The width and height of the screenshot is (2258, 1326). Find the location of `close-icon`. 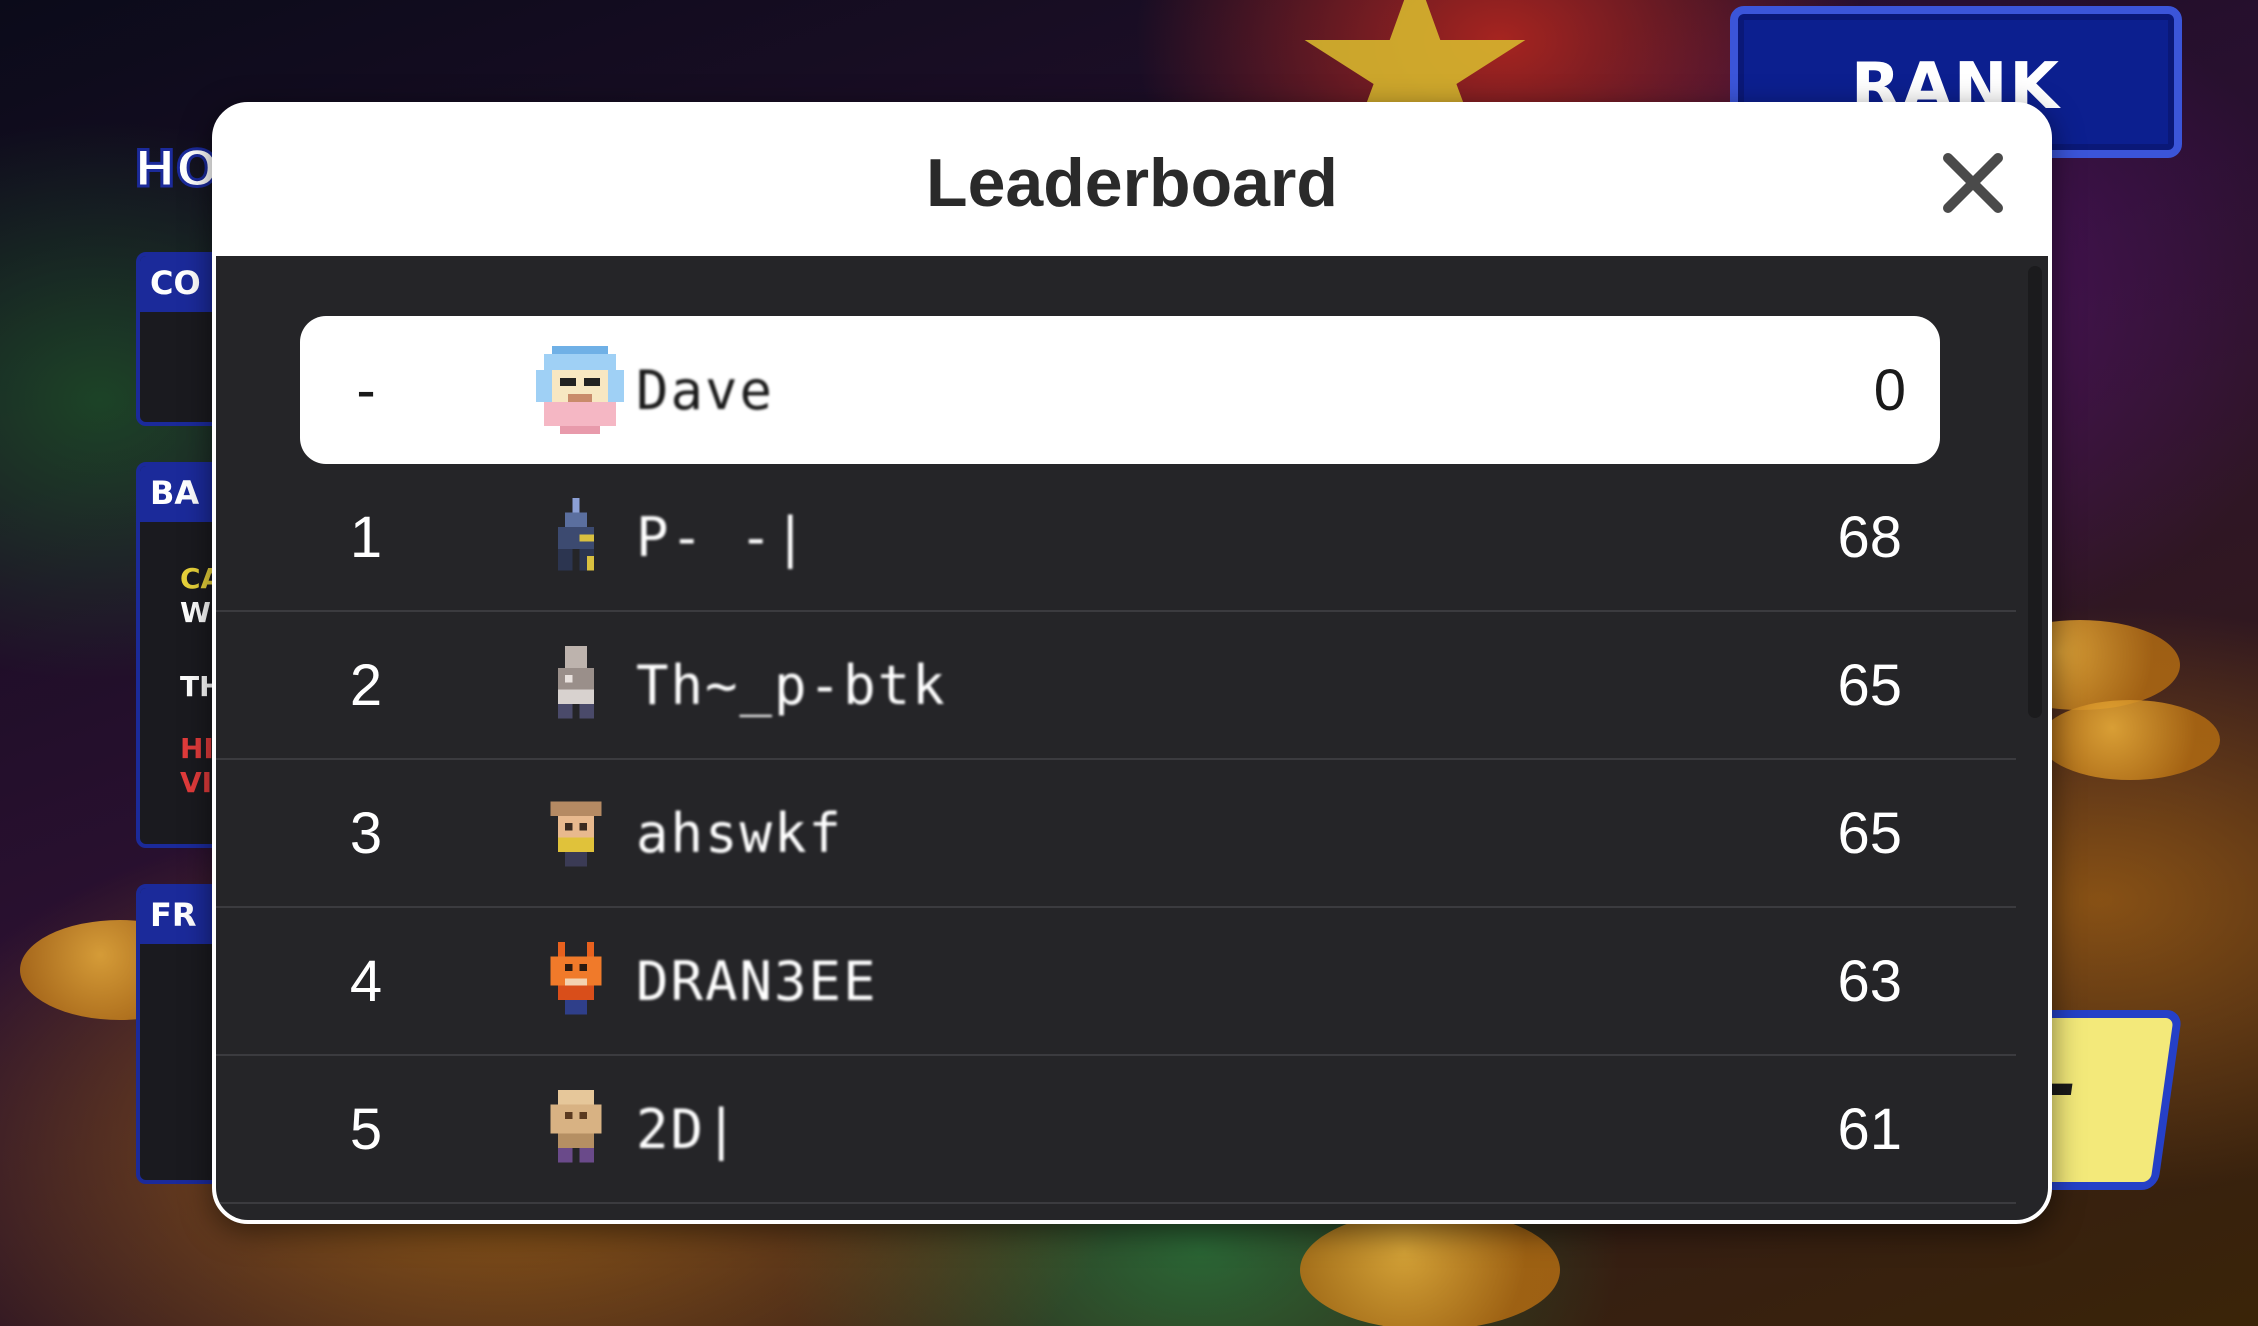

close-icon is located at coordinates (1973, 183).